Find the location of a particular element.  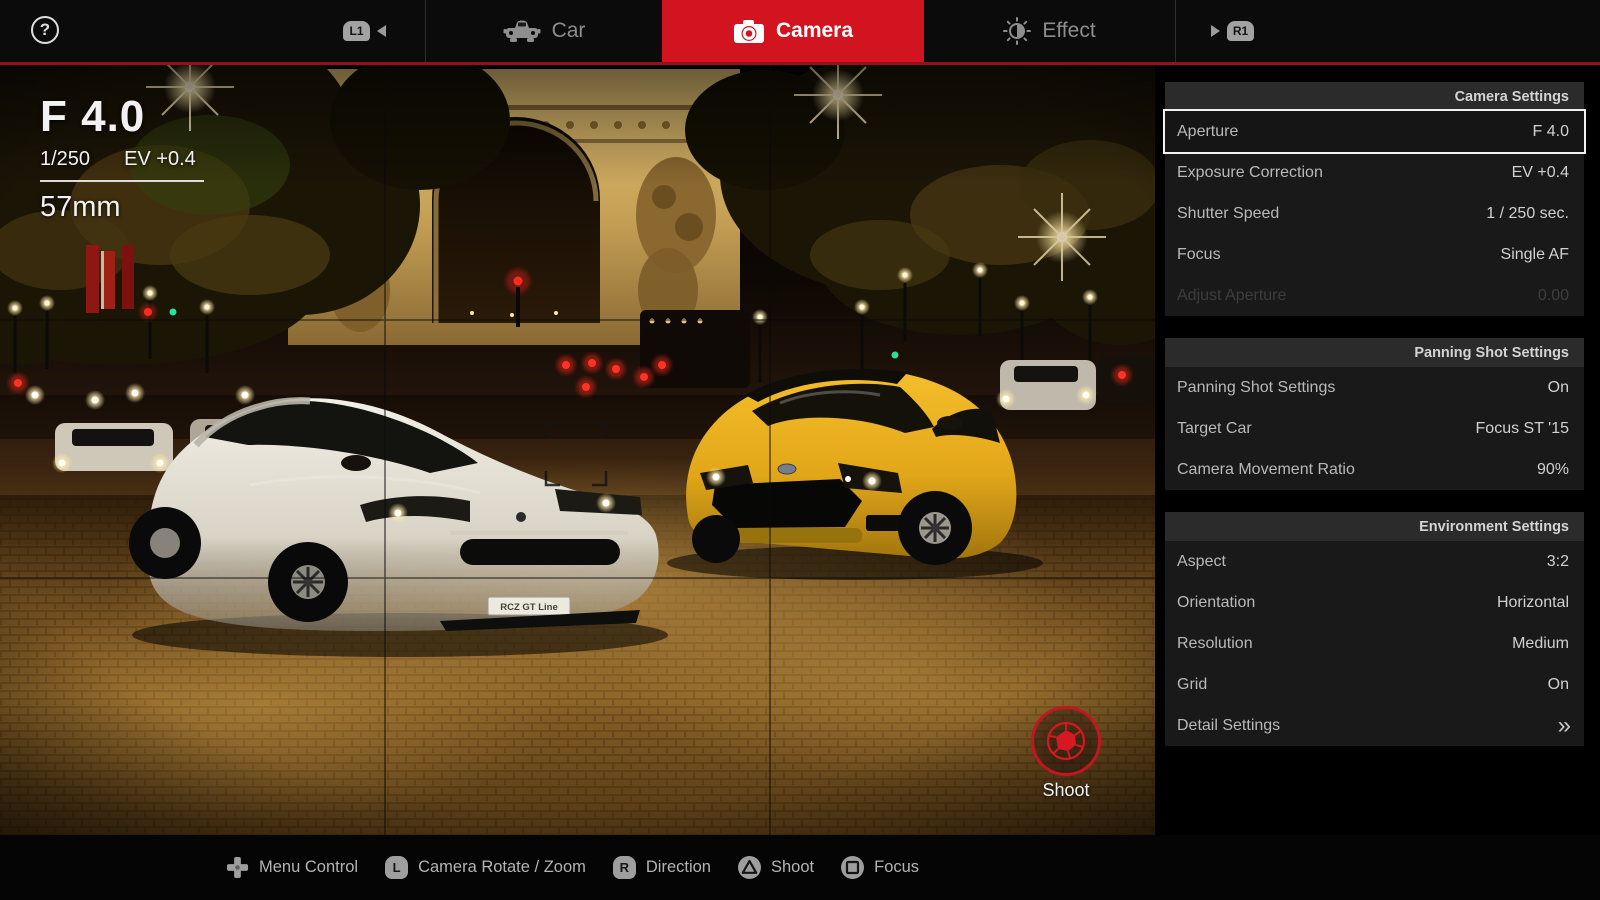

hint-direction: R Direction is located at coordinates (661, 867).